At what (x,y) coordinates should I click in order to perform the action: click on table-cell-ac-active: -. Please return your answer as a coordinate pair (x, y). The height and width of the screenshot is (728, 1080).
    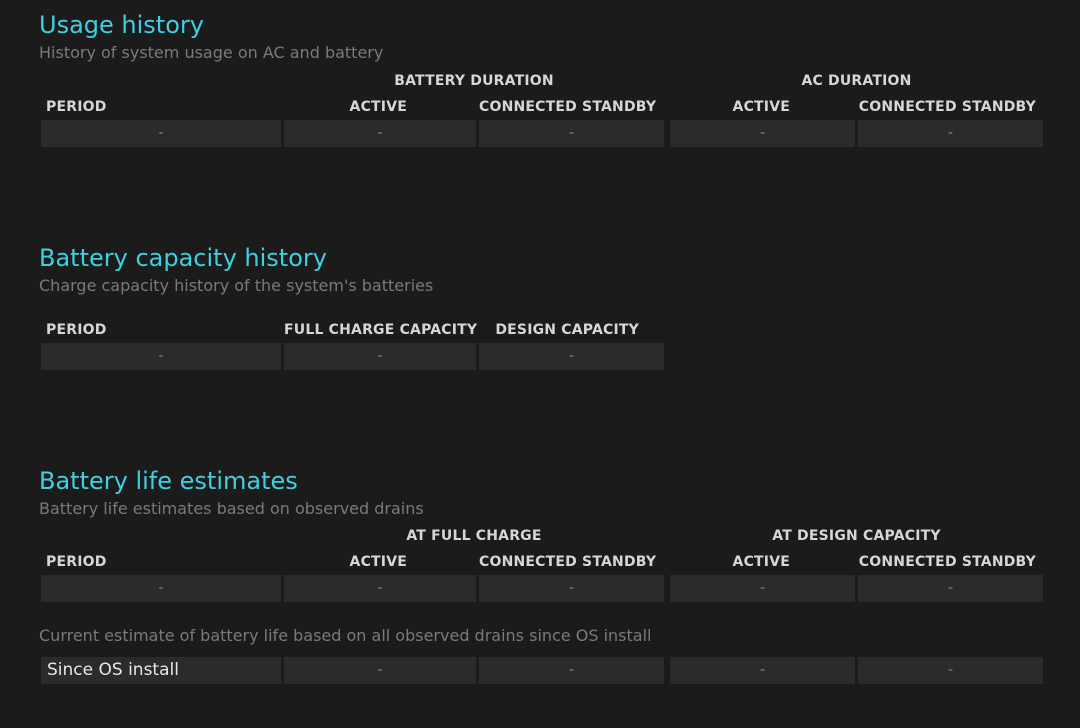
    Looking at the image, I should click on (762, 133).